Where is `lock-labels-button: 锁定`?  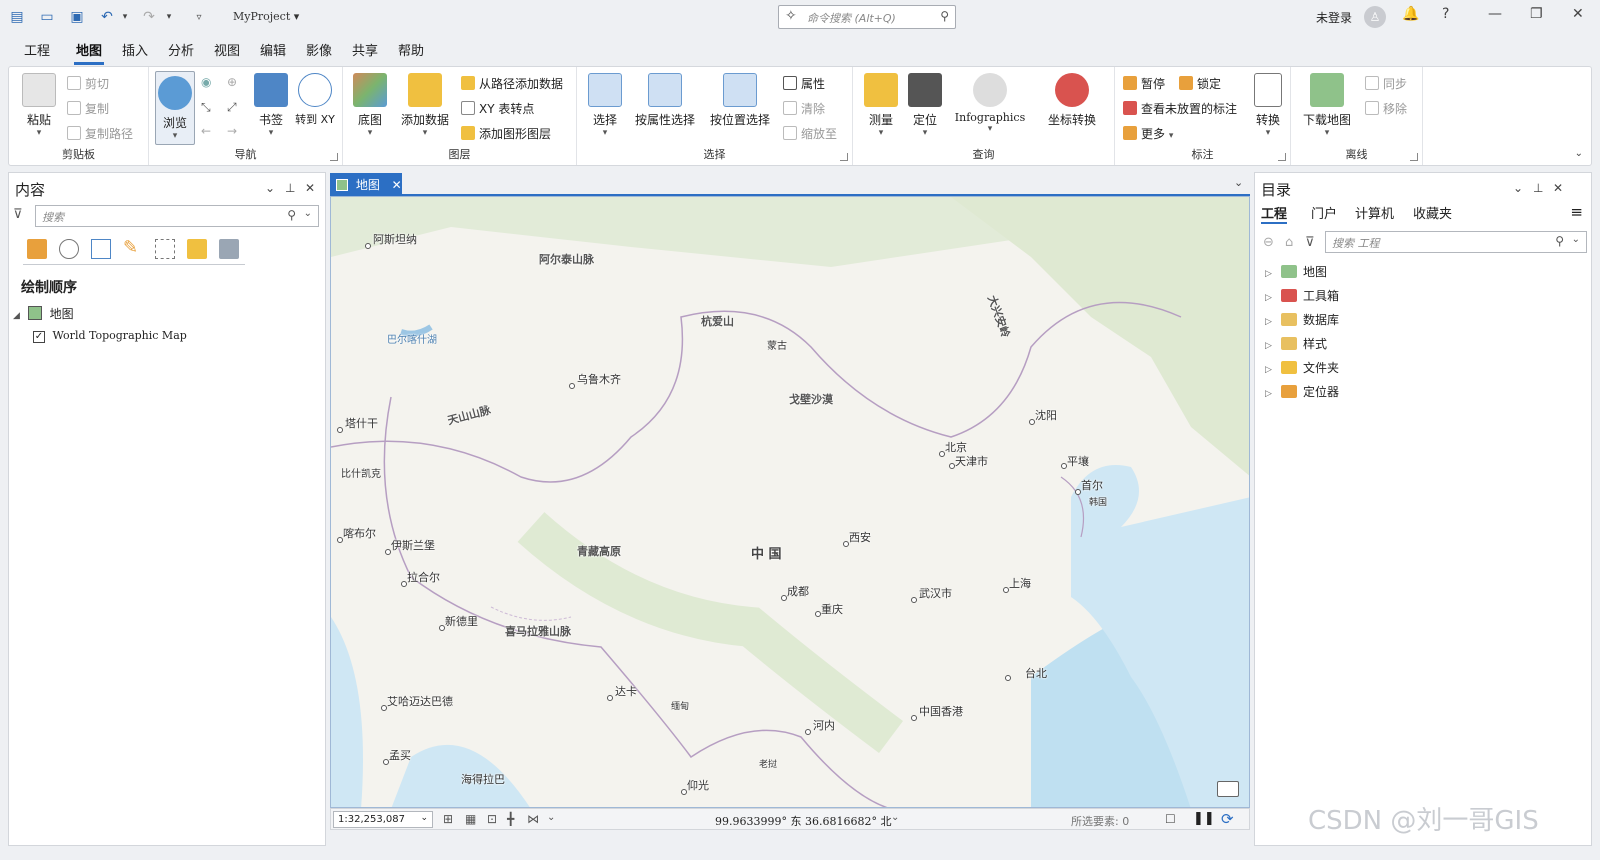
lock-labels-button: 锁定 is located at coordinates (1200, 83).